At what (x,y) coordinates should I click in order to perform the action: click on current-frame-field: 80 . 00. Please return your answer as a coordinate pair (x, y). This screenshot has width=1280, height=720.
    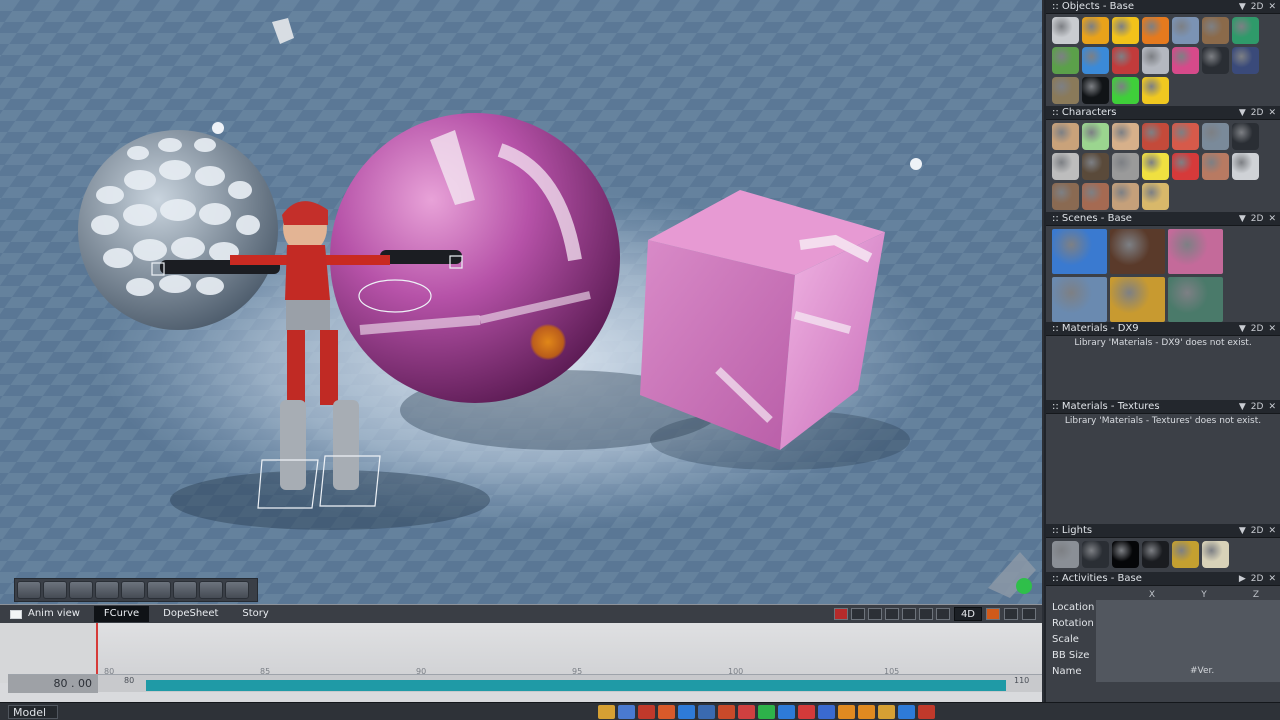
    Looking at the image, I should click on (53, 684).